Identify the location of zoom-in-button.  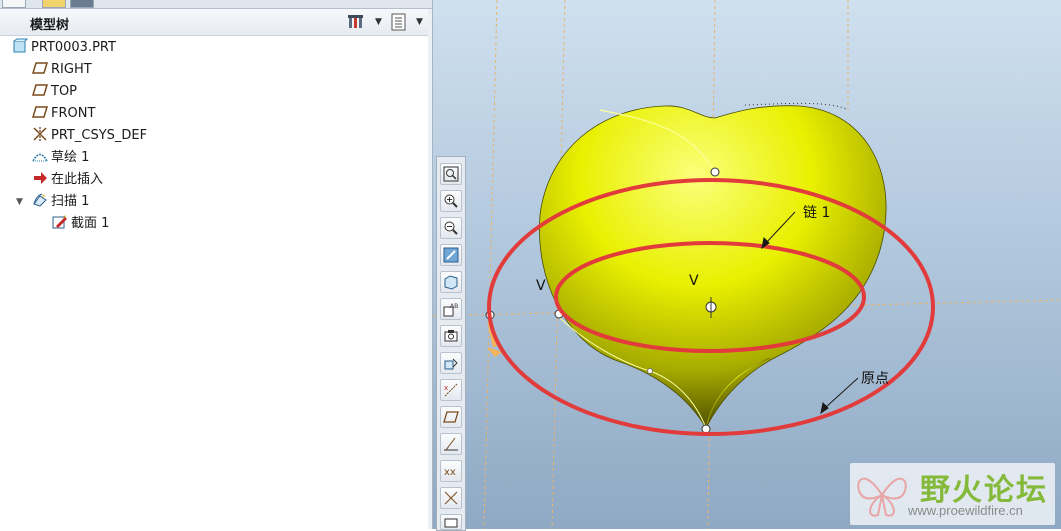
(451, 201).